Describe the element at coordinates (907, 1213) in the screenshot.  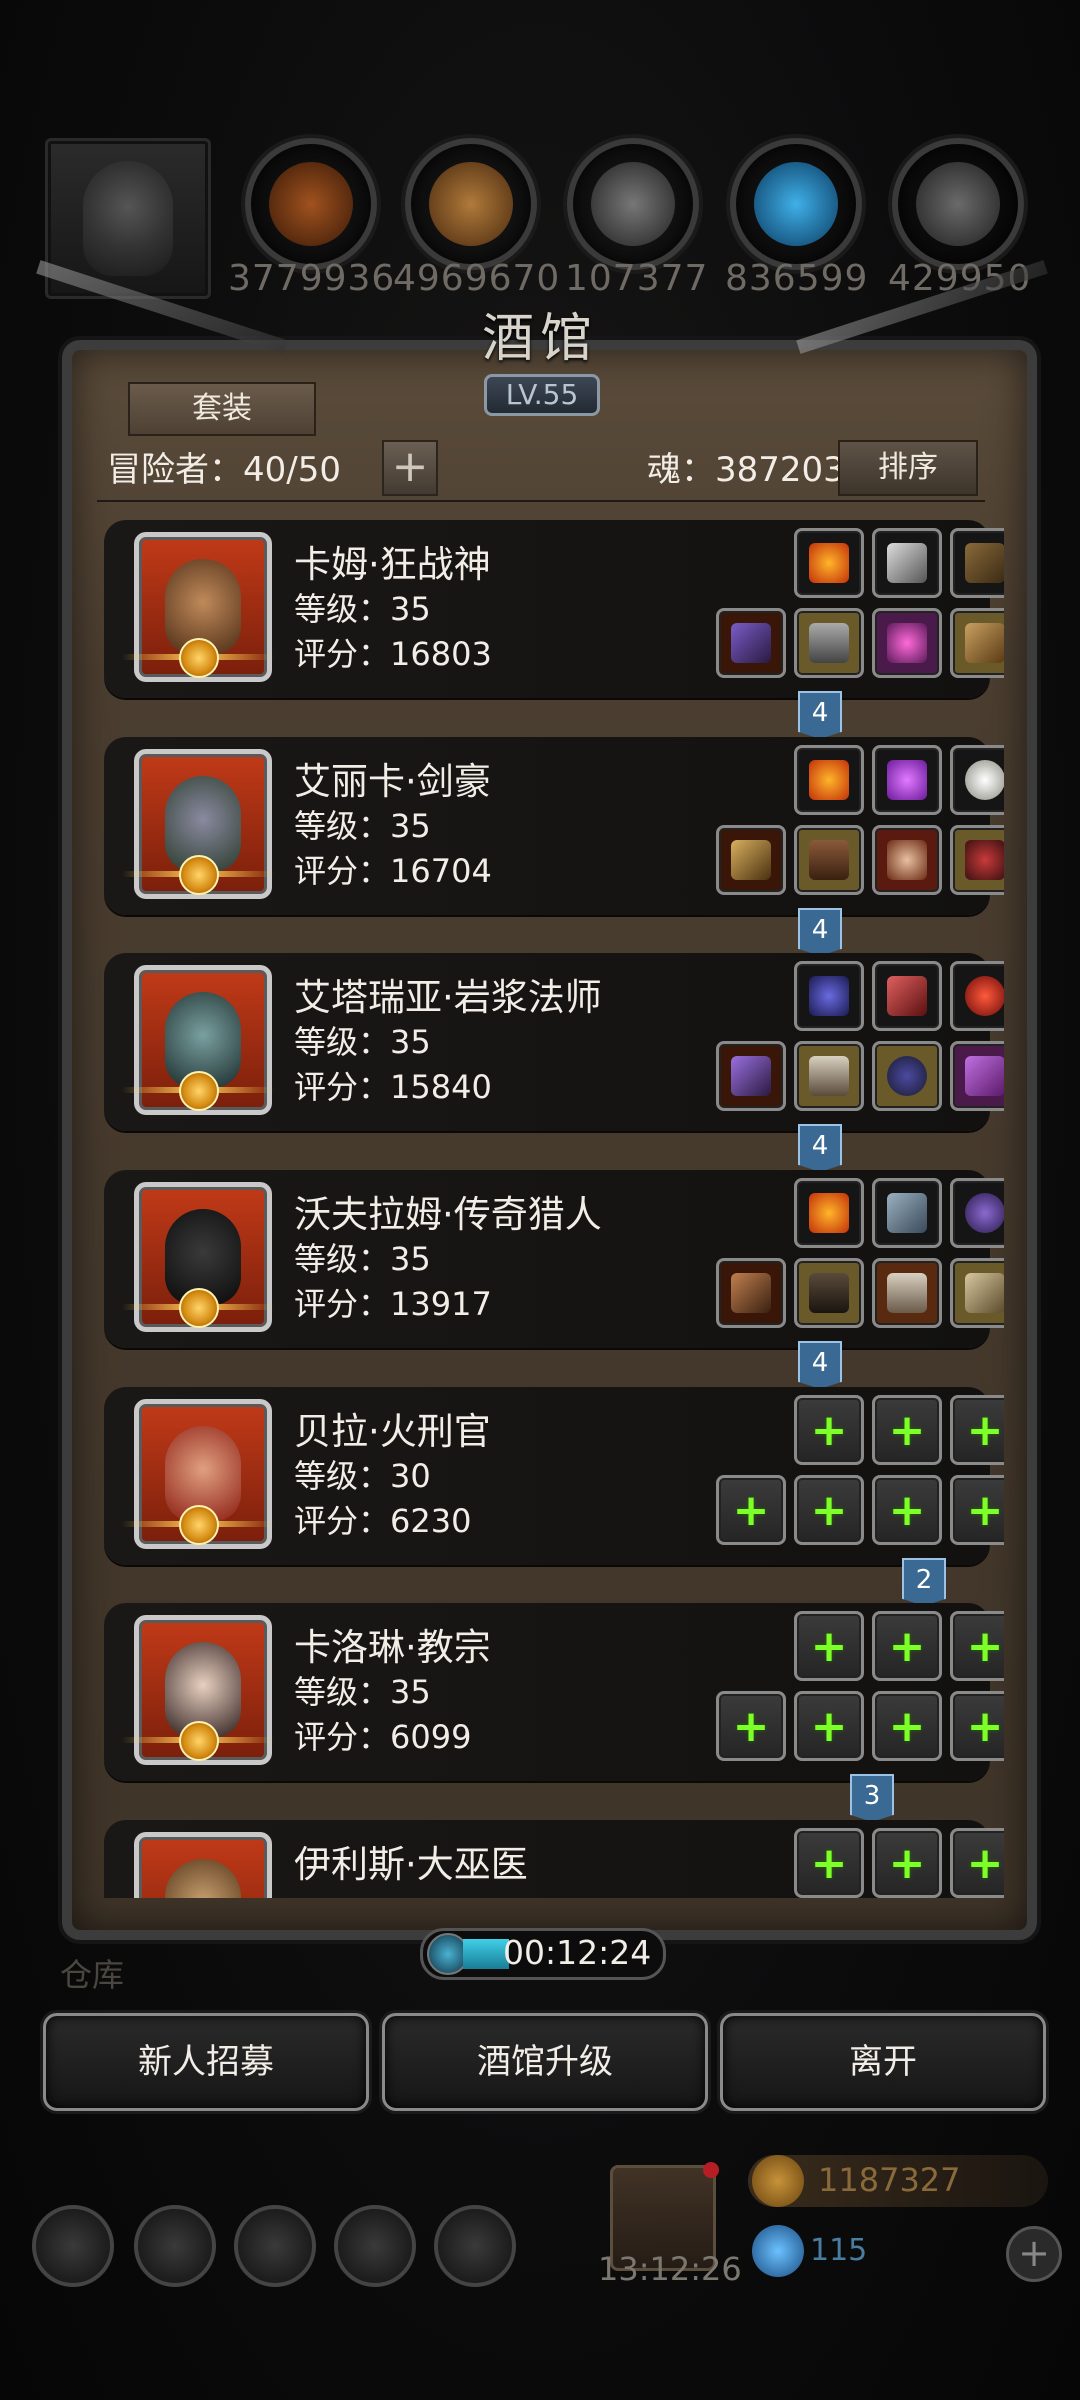
I see `scroll-icon` at that location.